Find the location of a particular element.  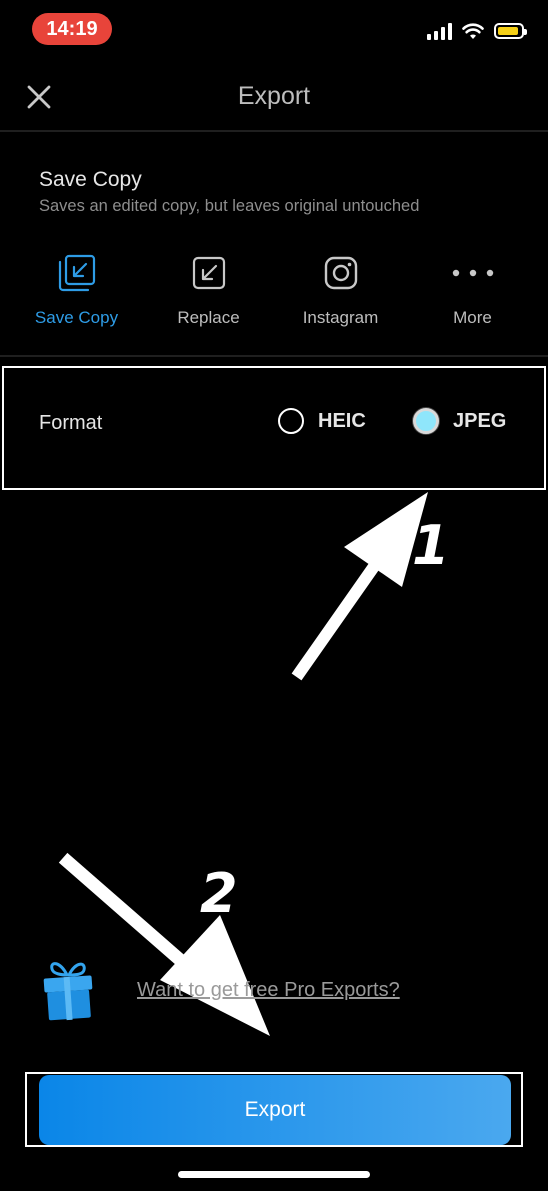

home-indicator is located at coordinates (274, 1174).